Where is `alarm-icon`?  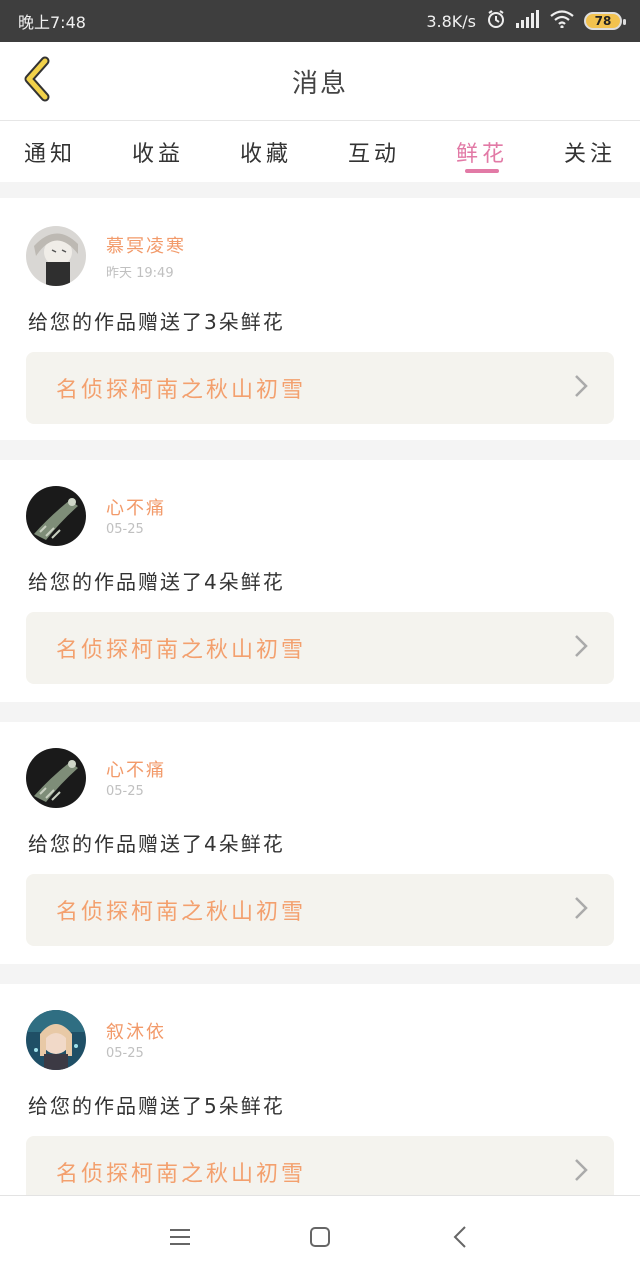 alarm-icon is located at coordinates (496, 21).